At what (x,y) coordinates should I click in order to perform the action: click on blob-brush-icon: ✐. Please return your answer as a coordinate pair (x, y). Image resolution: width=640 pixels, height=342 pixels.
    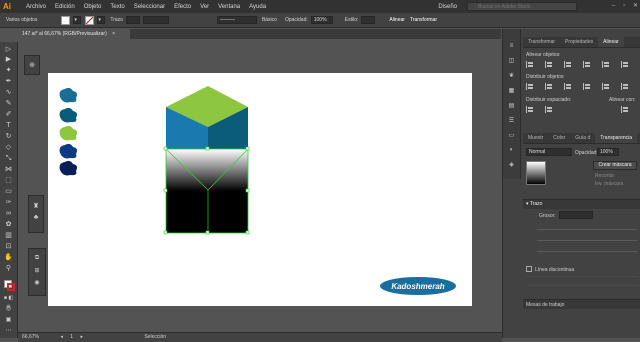
    Looking at the image, I should click on (8, 114).